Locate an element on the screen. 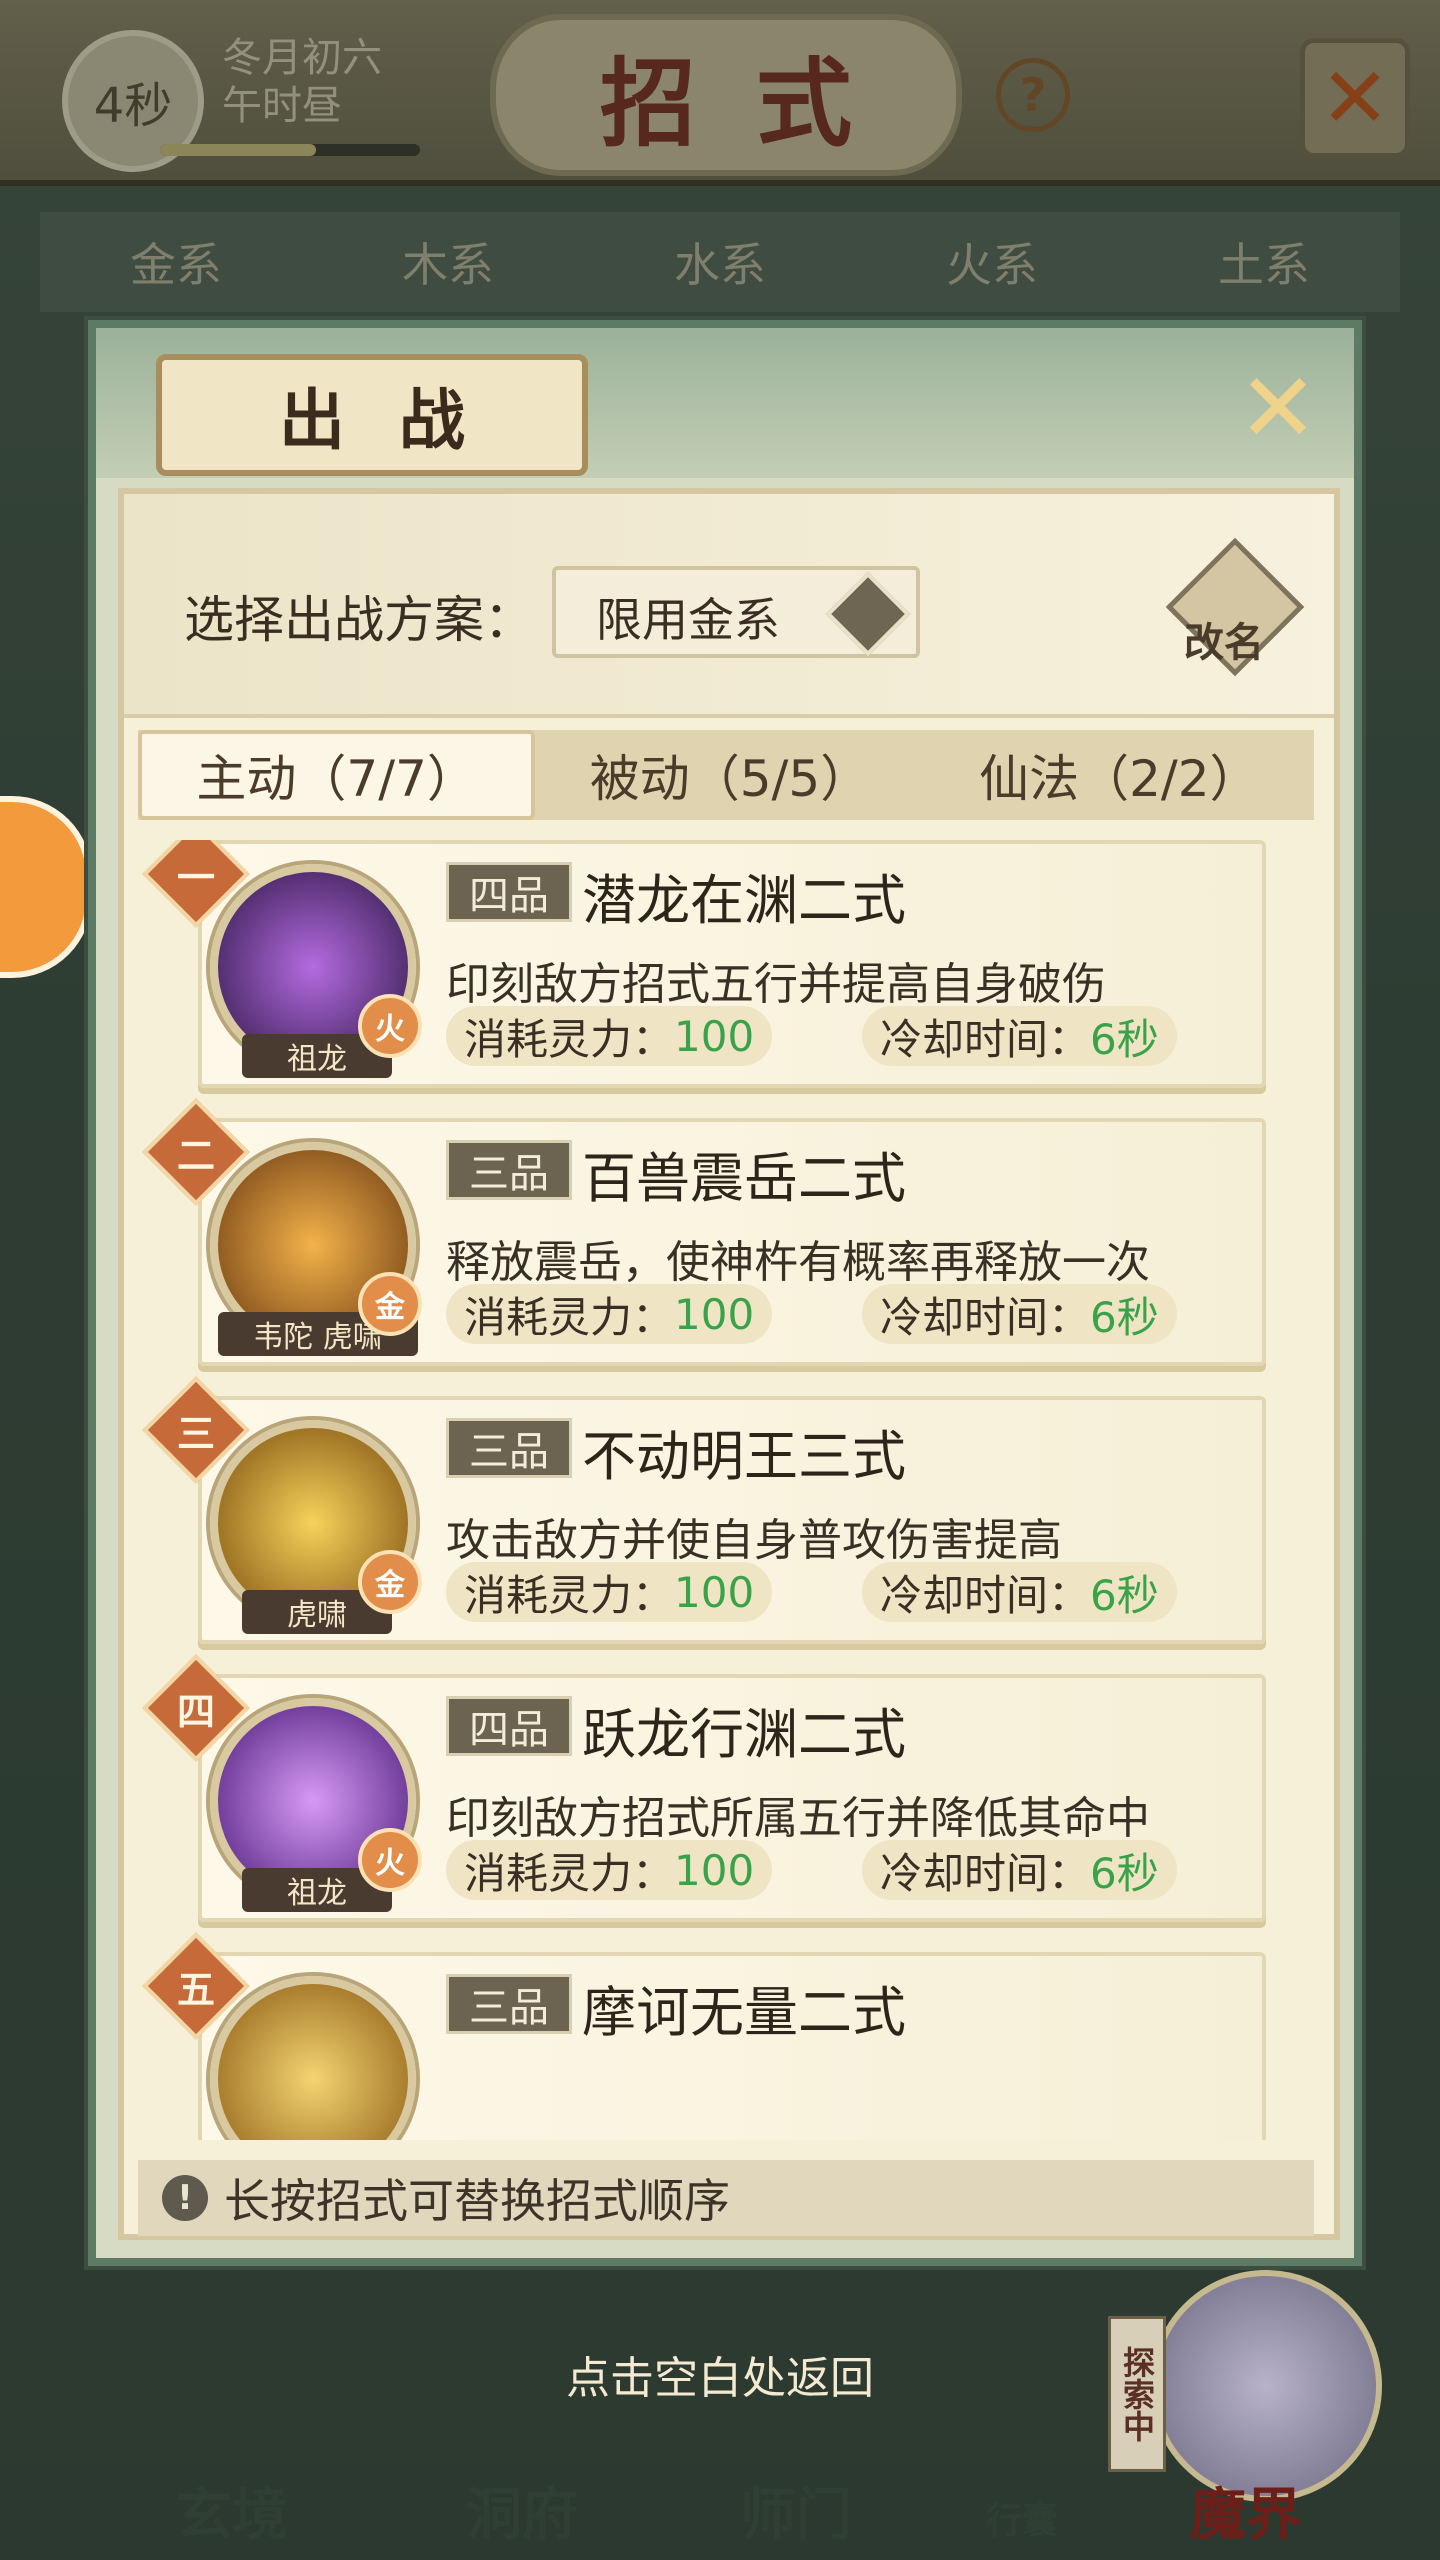  panel-title: 出战 is located at coordinates (372, 415).